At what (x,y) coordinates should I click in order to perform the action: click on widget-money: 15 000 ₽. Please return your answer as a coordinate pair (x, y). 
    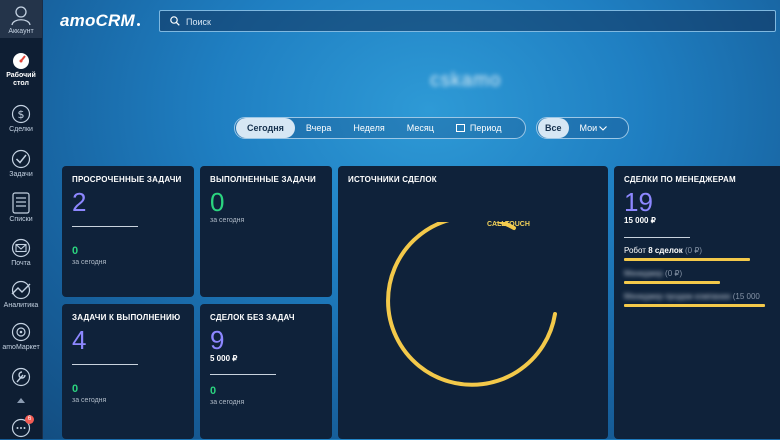
    Looking at the image, I should click on (640, 220).